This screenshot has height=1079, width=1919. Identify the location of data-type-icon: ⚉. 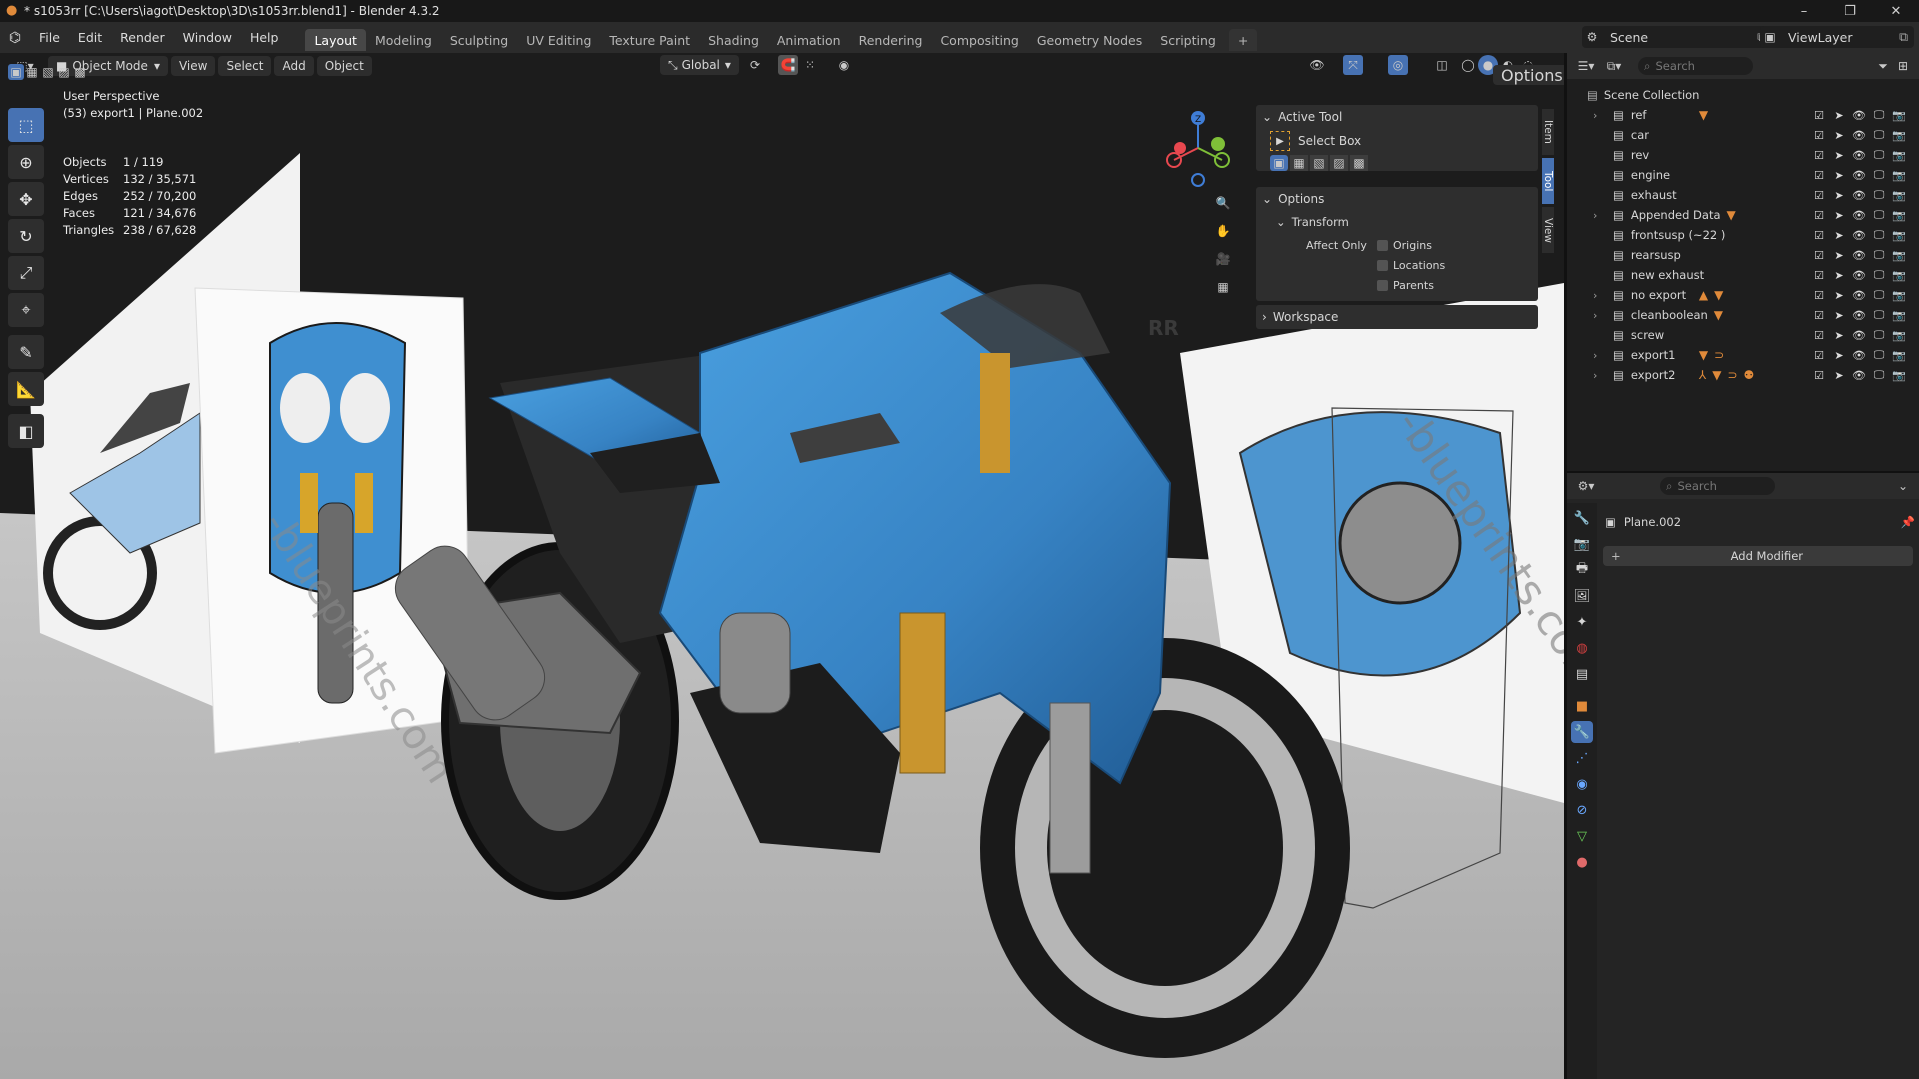
(1749, 375).